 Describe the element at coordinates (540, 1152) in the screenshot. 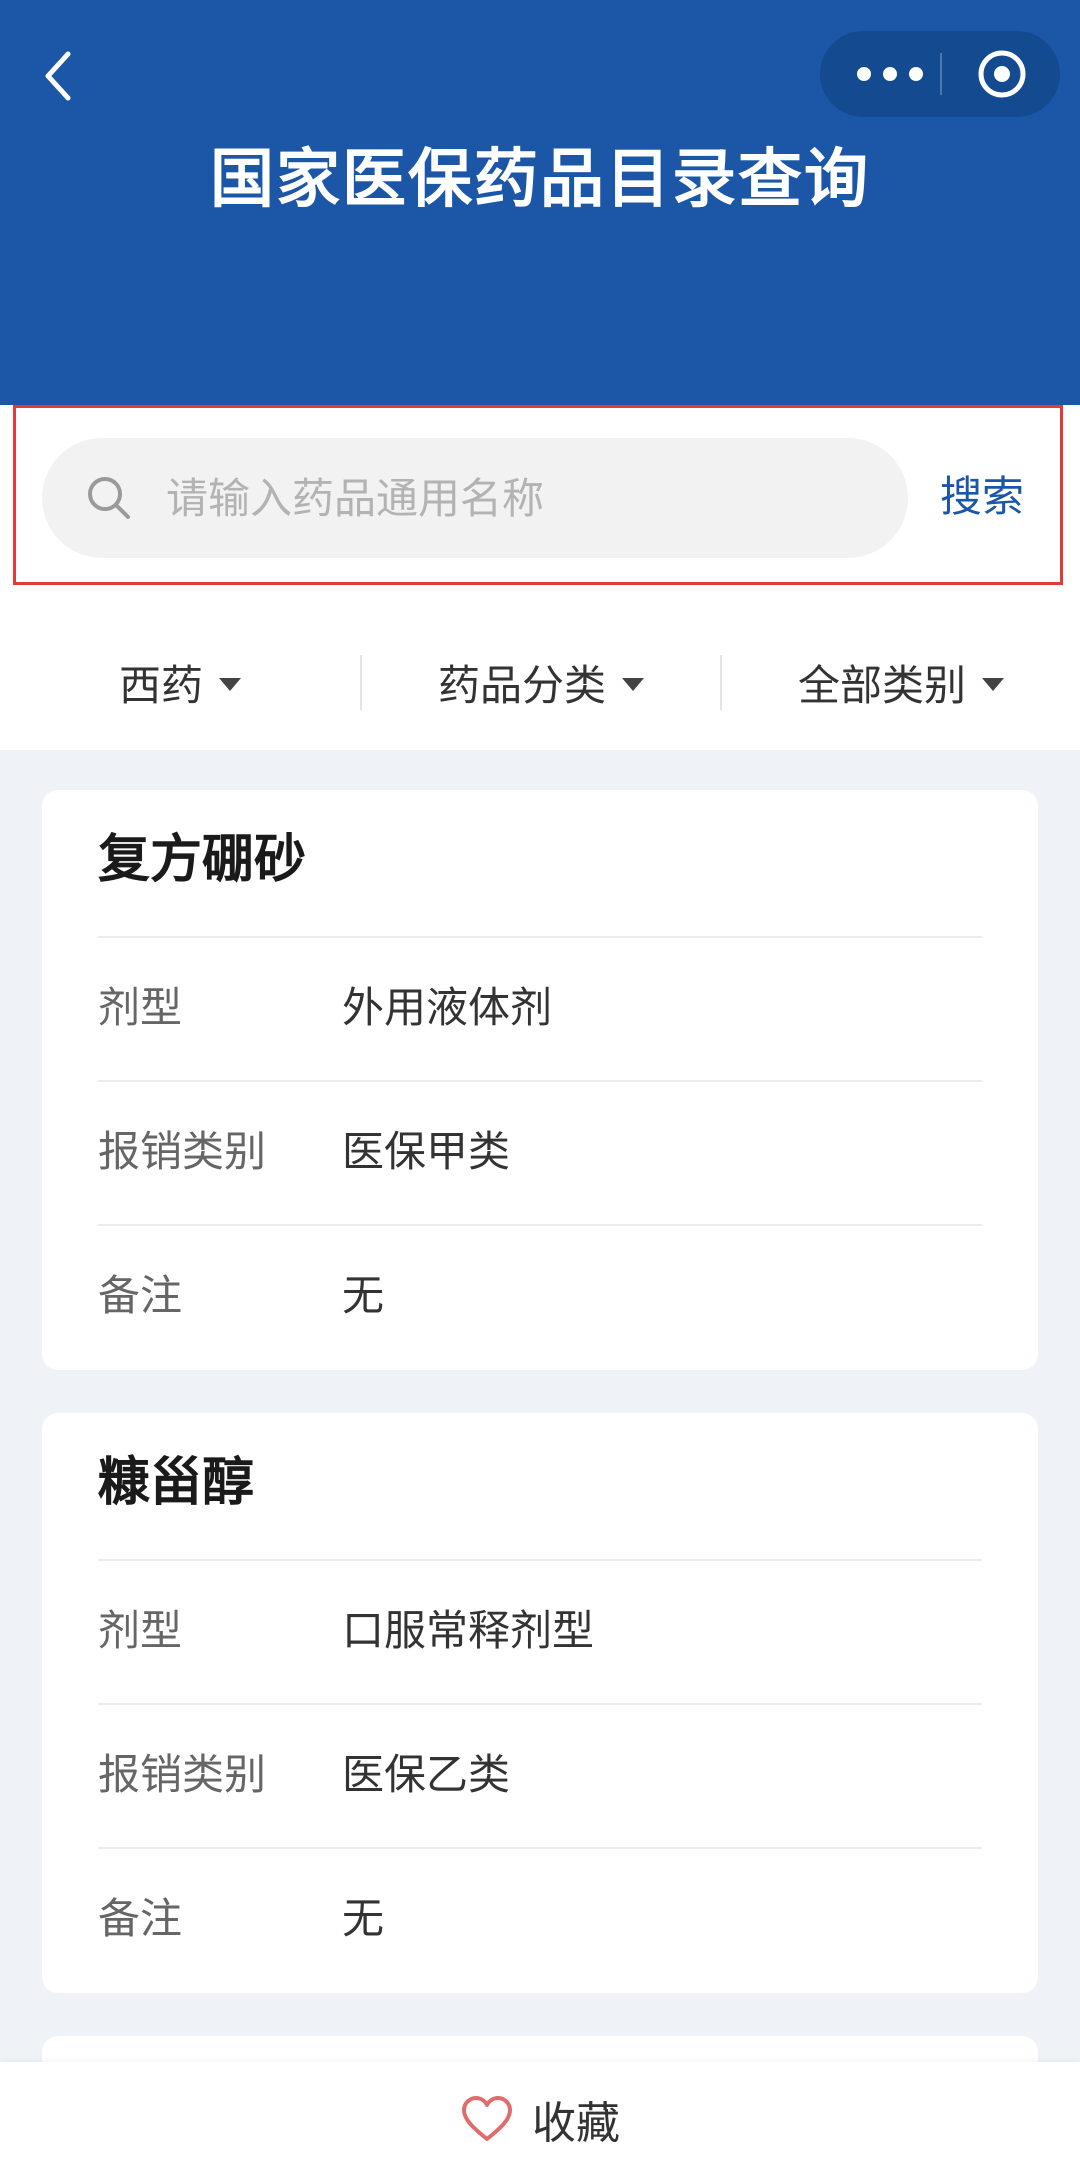

I see `drug-info-row: 报销类别 医保甲类` at that location.